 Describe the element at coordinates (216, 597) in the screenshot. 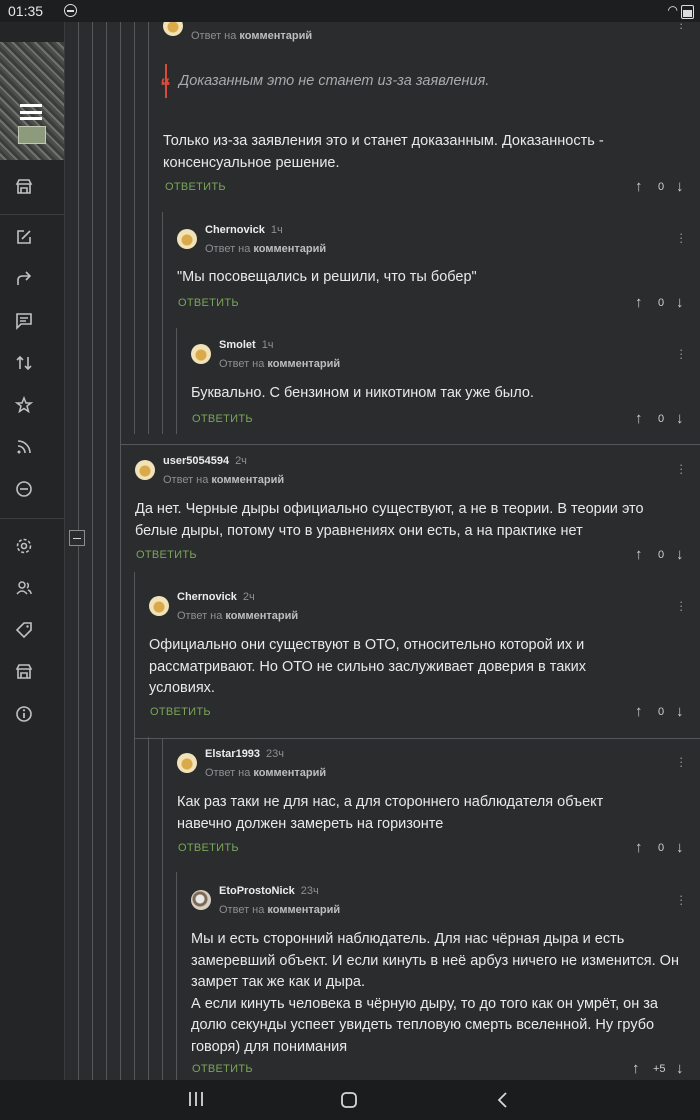

I see `author-name: Chernovick 2ч` at that location.